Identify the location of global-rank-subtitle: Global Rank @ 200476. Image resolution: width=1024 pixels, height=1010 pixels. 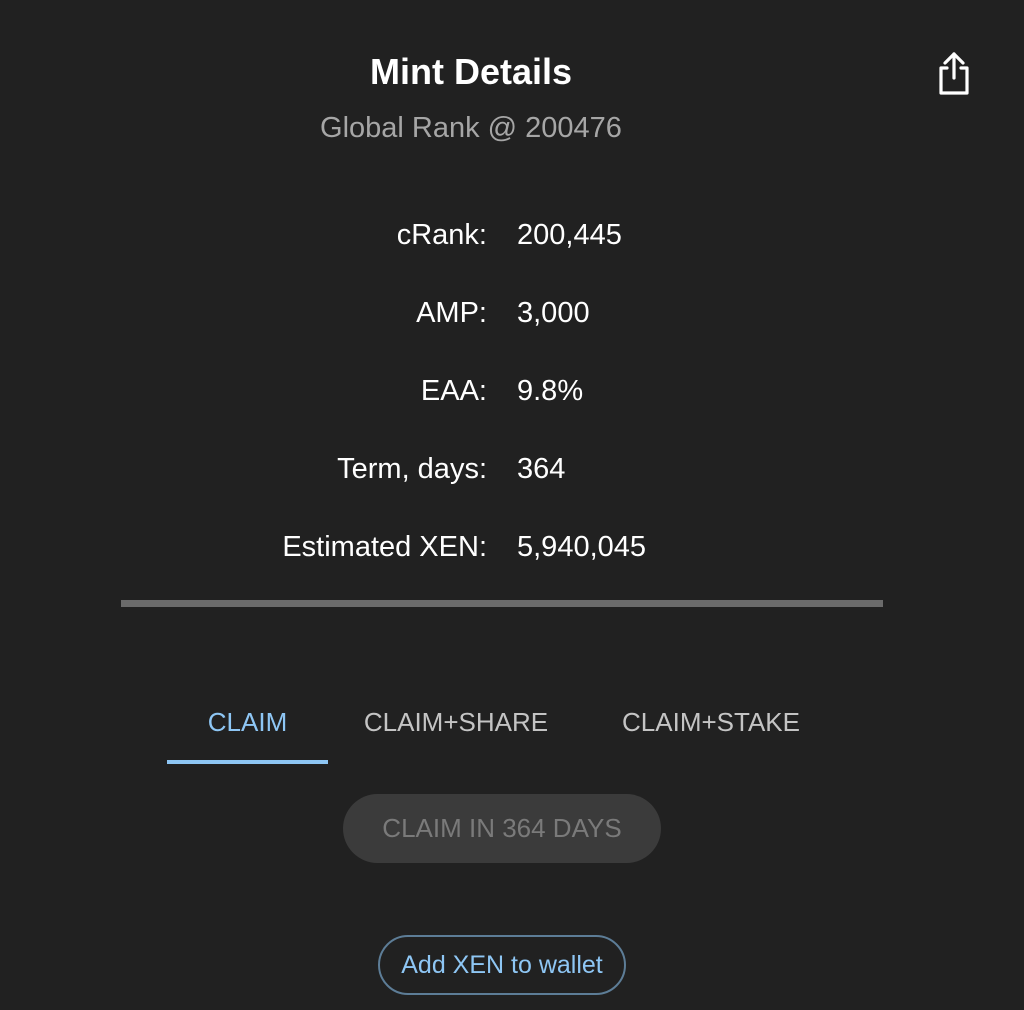
(471, 128).